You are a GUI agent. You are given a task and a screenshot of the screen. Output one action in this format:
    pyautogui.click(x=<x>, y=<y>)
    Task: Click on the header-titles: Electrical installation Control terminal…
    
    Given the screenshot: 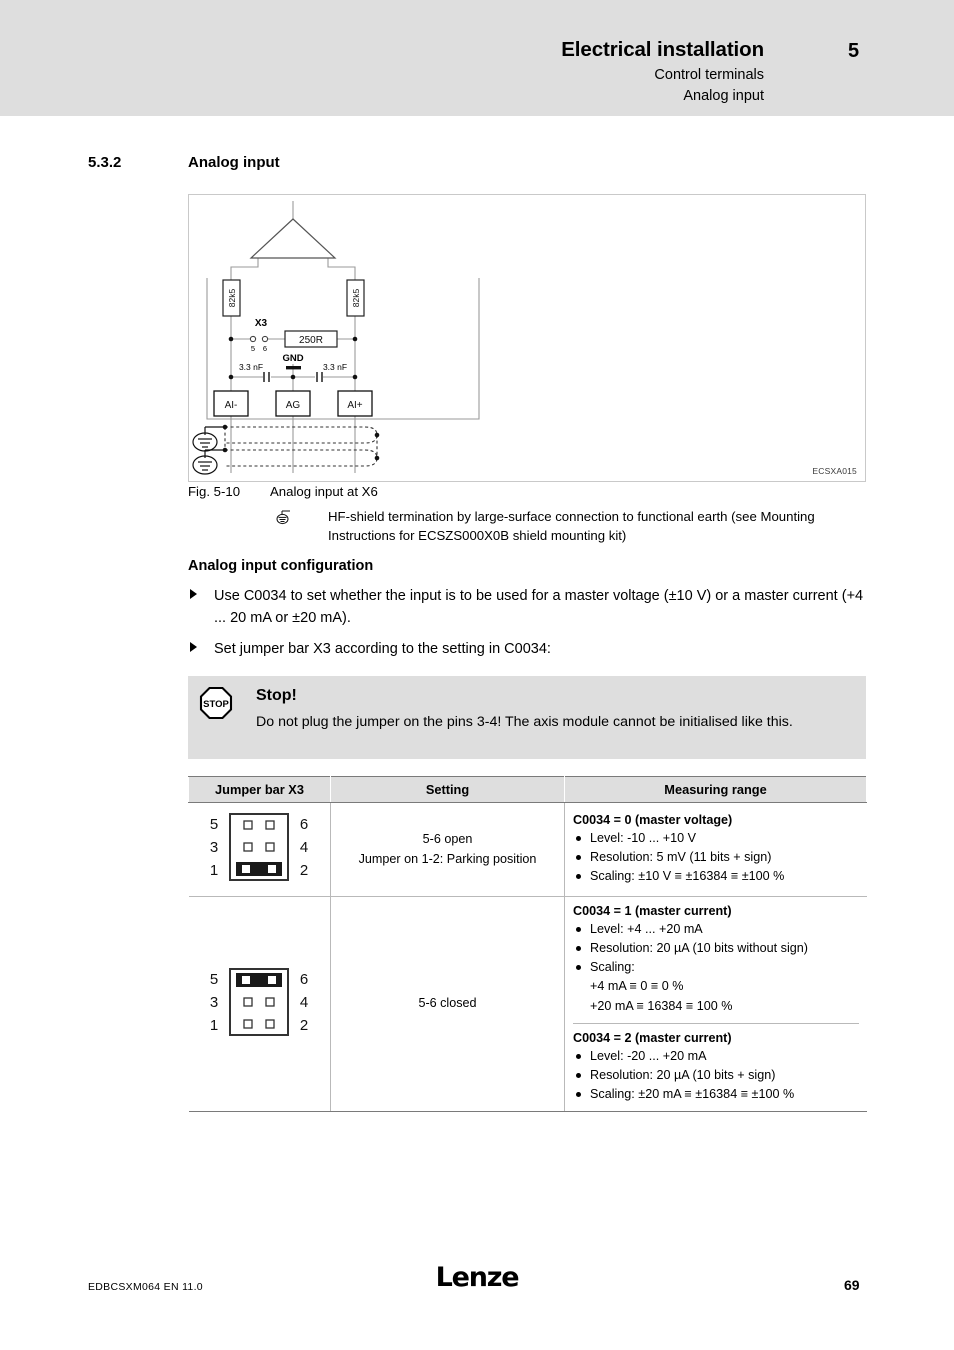 What is the action you would take?
    pyautogui.click(x=662, y=72)
    